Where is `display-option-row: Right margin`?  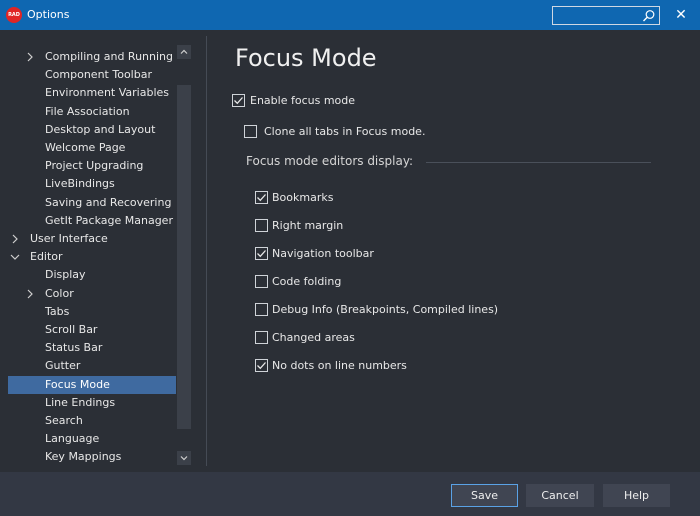 display-option-row: Right margin is located at coordinates (299, 225).